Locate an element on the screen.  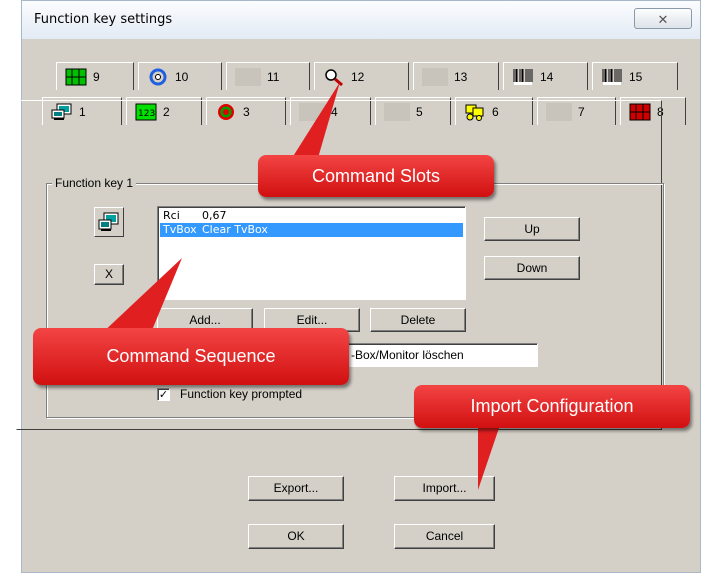
import-configuration-callout-text: Import Configuration is located at coordinates (552, 406).